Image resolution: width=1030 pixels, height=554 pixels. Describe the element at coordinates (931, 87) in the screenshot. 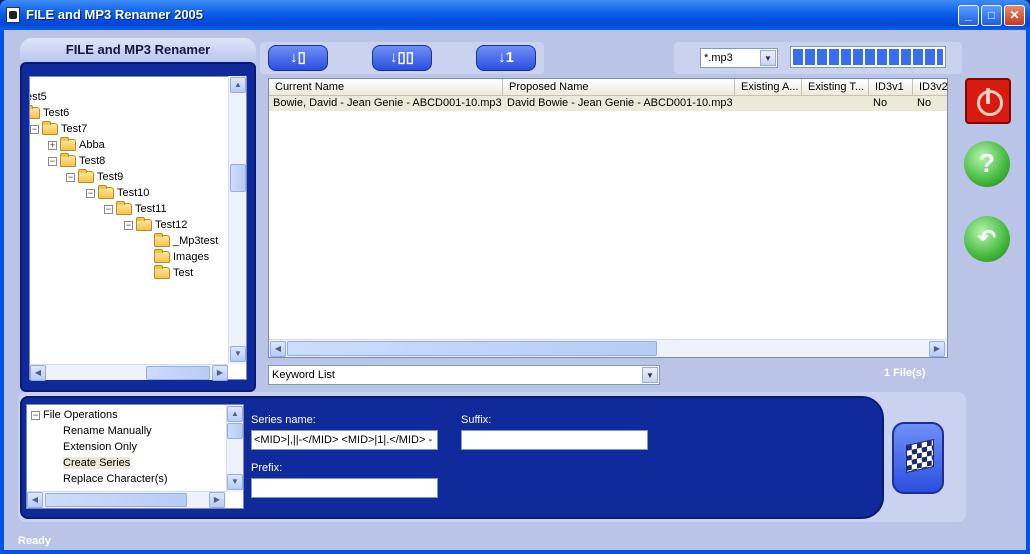

I see `column-id3v2: ID3v2` at that location.